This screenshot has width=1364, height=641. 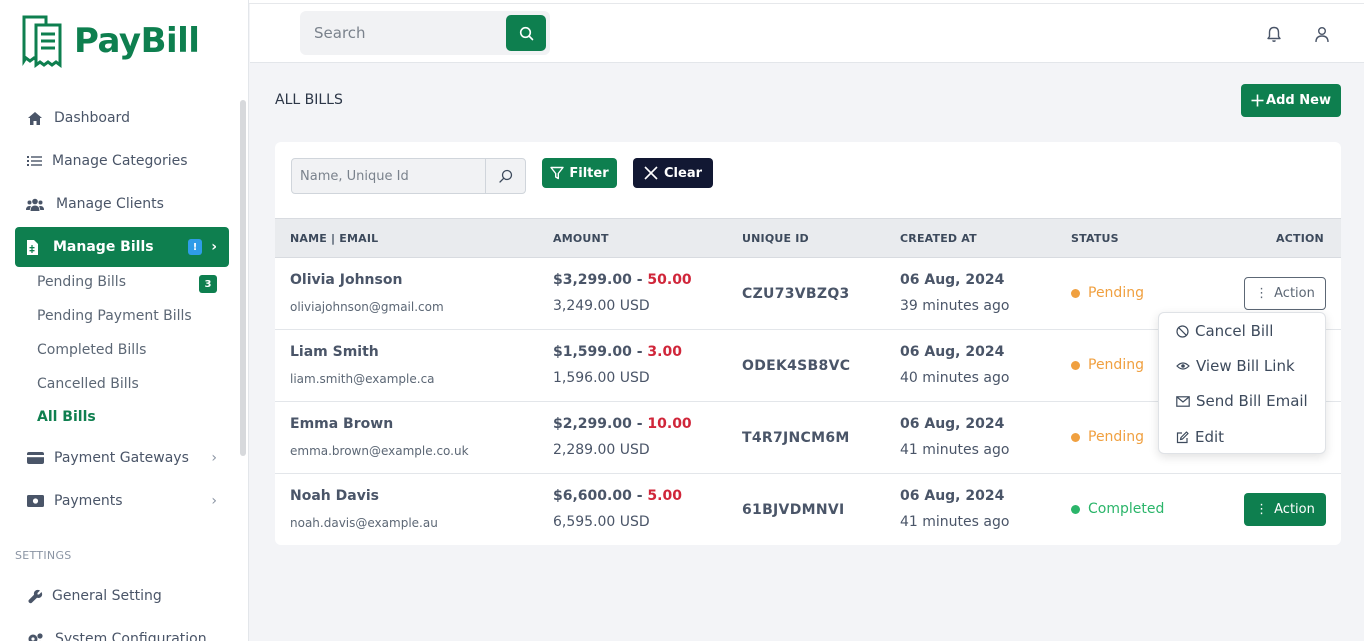 What do you see at coordinates (601, 306) in the screenshot?
I see `net-amount: 3,249.00 USD` at bounding box center [601, 306].